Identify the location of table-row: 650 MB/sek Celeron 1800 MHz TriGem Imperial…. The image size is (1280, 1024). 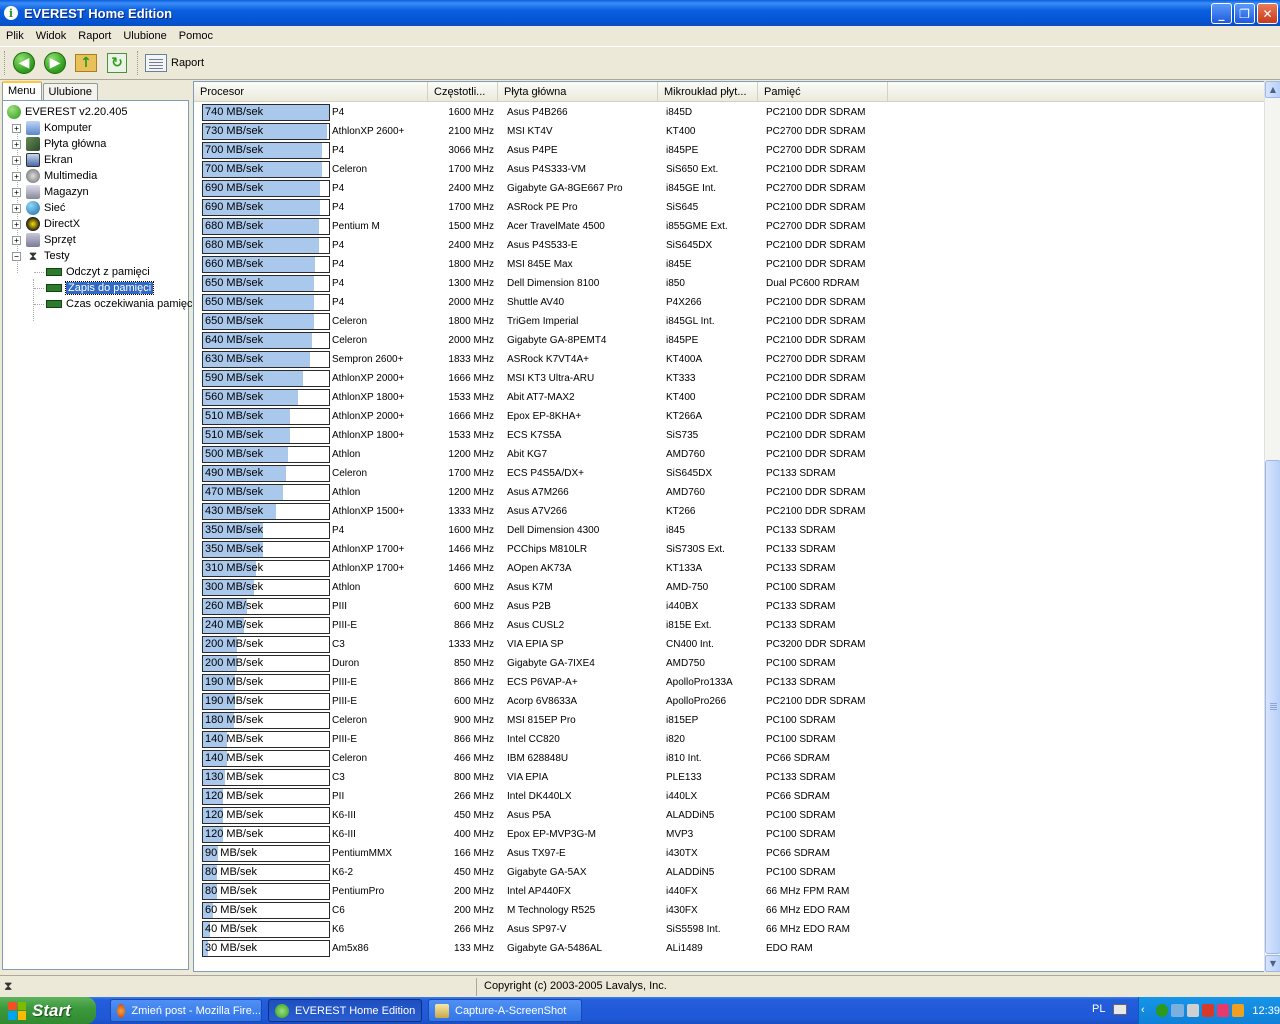
(729, 321).